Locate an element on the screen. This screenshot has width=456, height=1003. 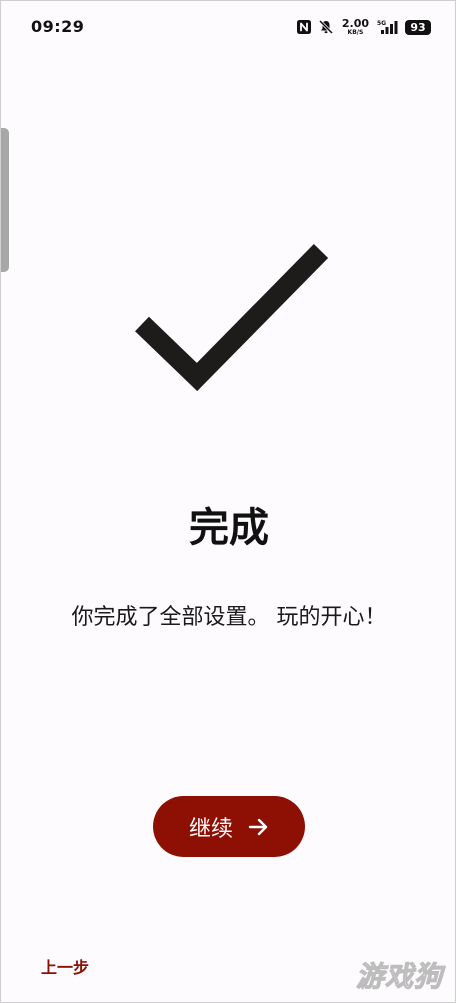
page-title: 完成 is located at coordinates (229, 528).